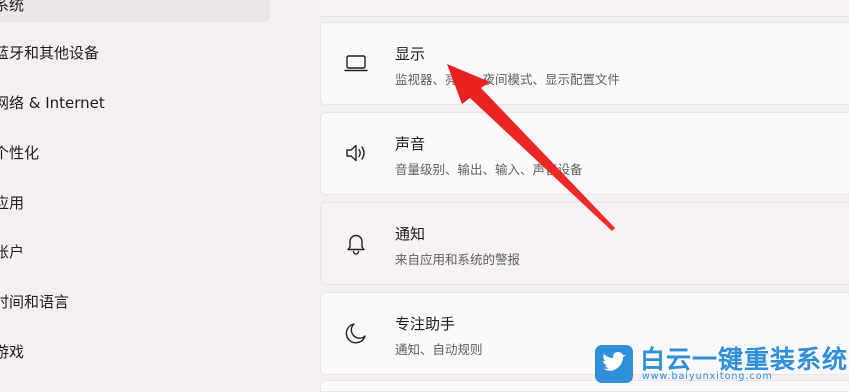  I want to click on speaker-sound-icon, so click(355, 153).